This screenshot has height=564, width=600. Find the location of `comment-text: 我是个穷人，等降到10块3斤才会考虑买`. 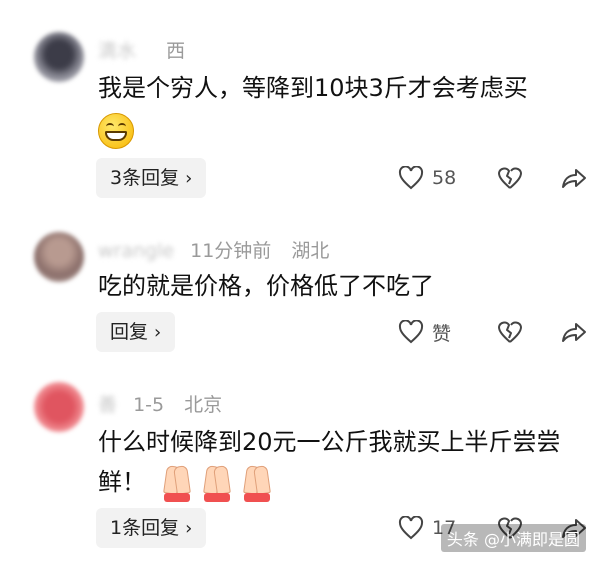

comment-text: 我是个穷人，等降到10块3斤才会考虑买 is located at coordinates (338, 109).